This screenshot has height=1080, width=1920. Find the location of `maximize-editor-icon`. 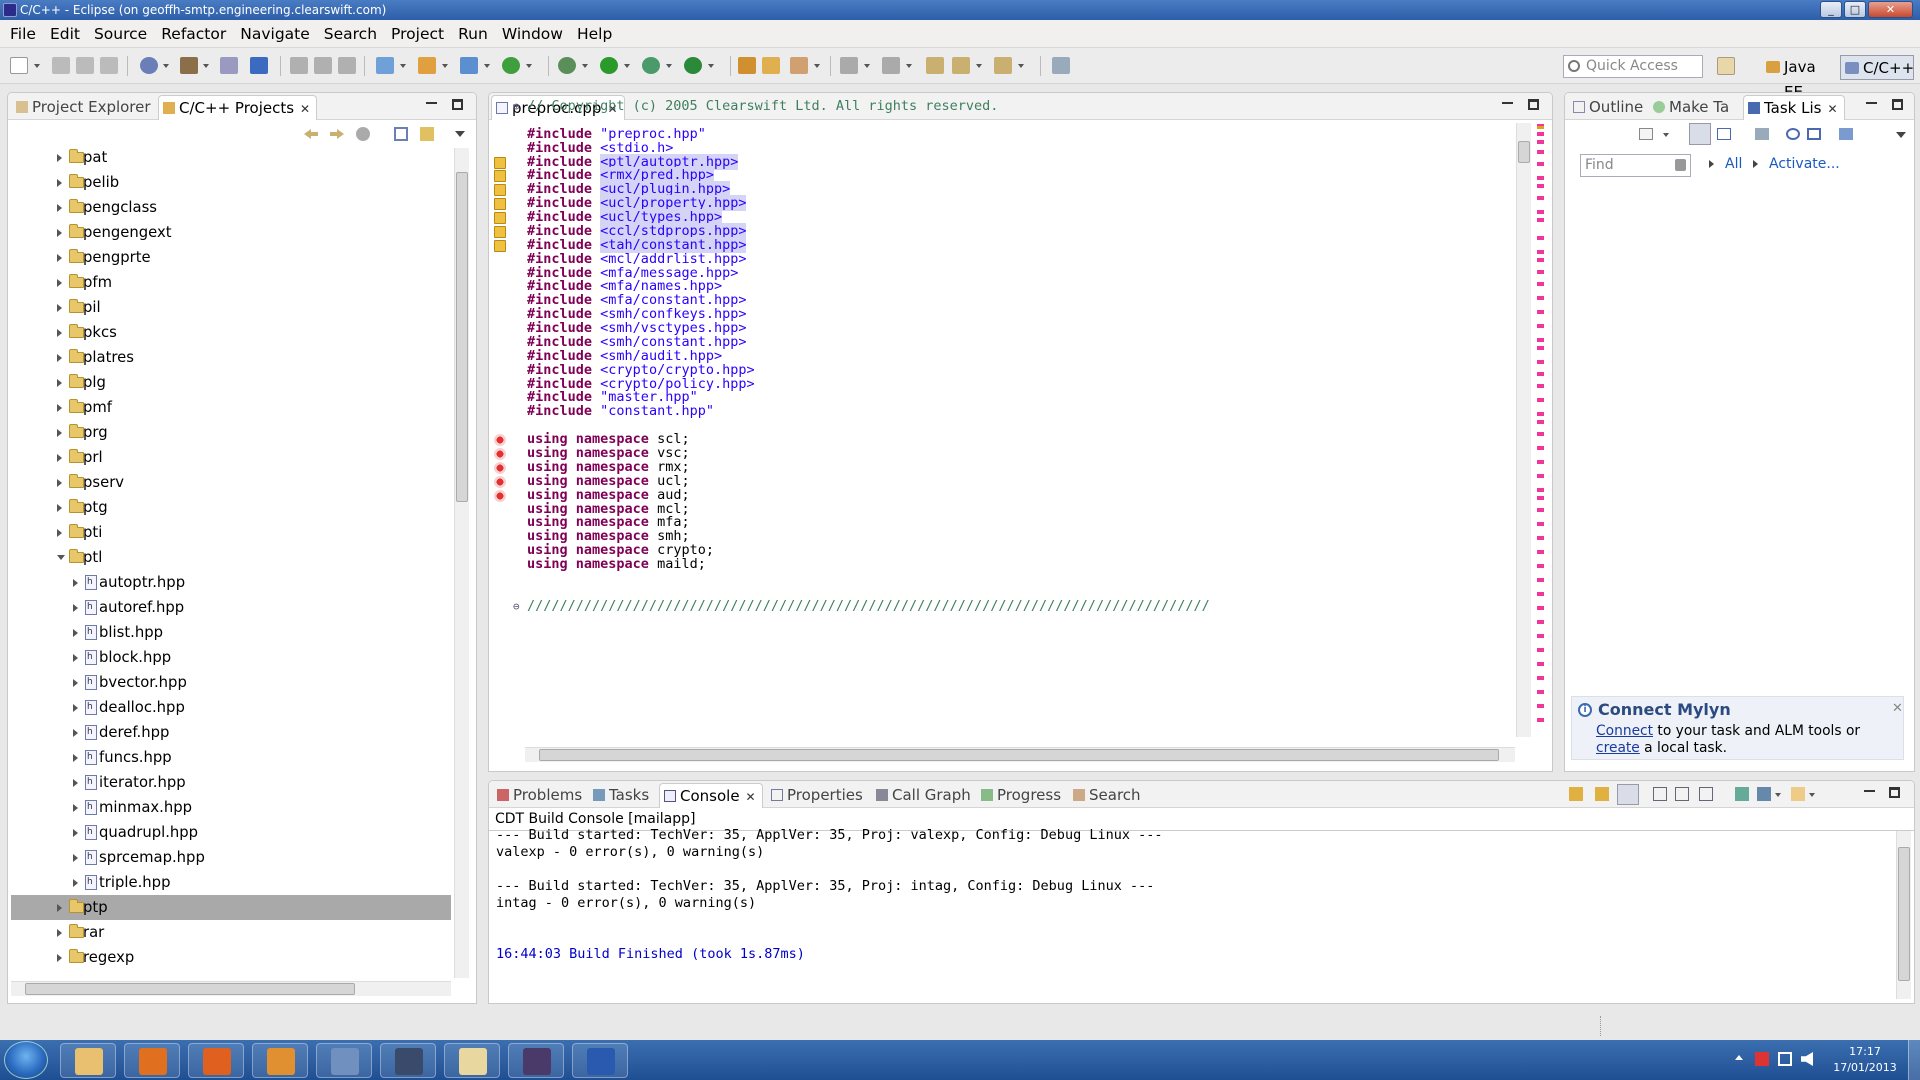

maximize-editor-icon is located at coordinates (1533, 104).